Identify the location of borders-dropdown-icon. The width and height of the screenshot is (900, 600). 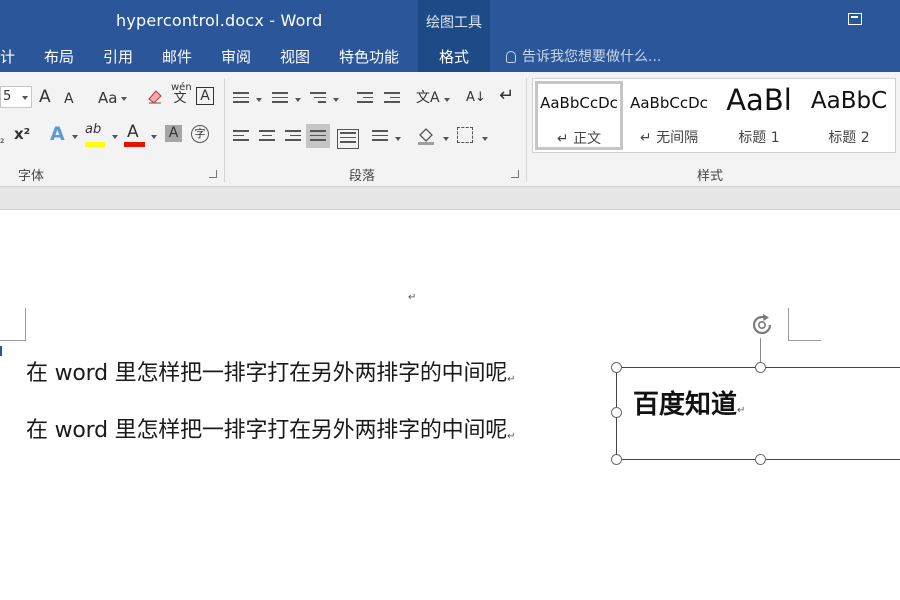
(485, 139).